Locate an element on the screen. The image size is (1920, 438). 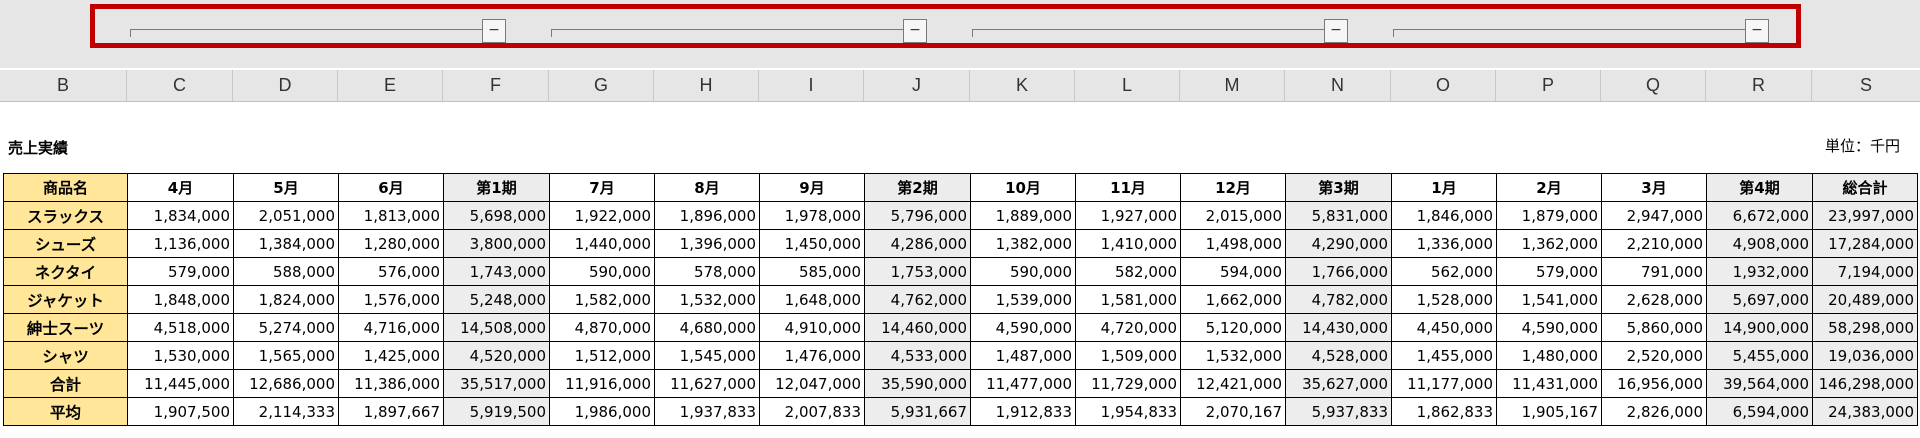
row-label-cell: ジャケット is located at coordinates (65, 299).